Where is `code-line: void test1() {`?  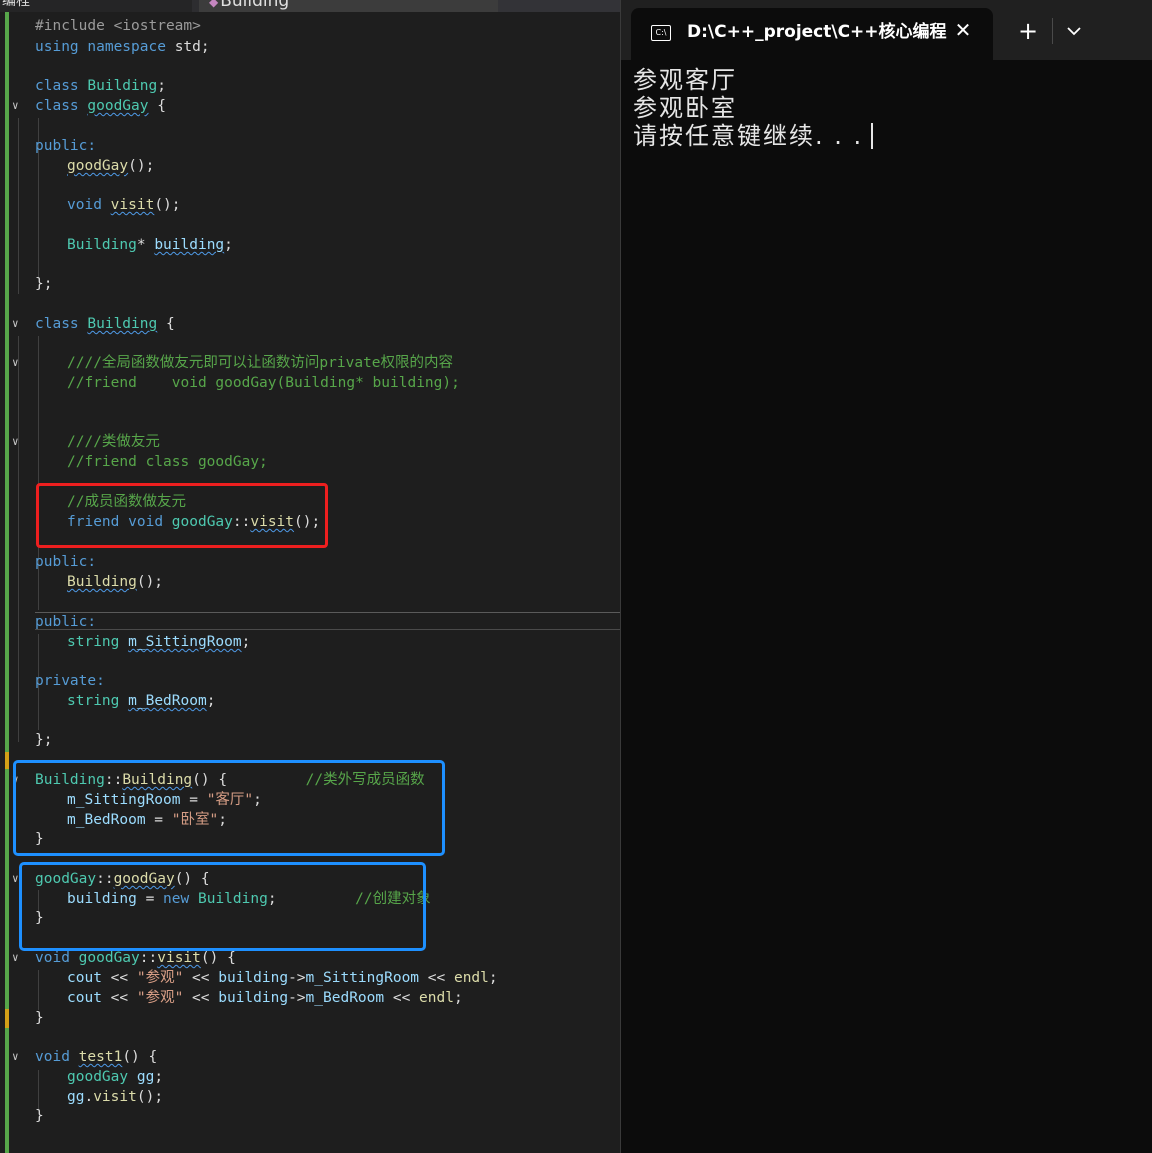
code-line: void test1() { is located at coordinates (96, 1057).